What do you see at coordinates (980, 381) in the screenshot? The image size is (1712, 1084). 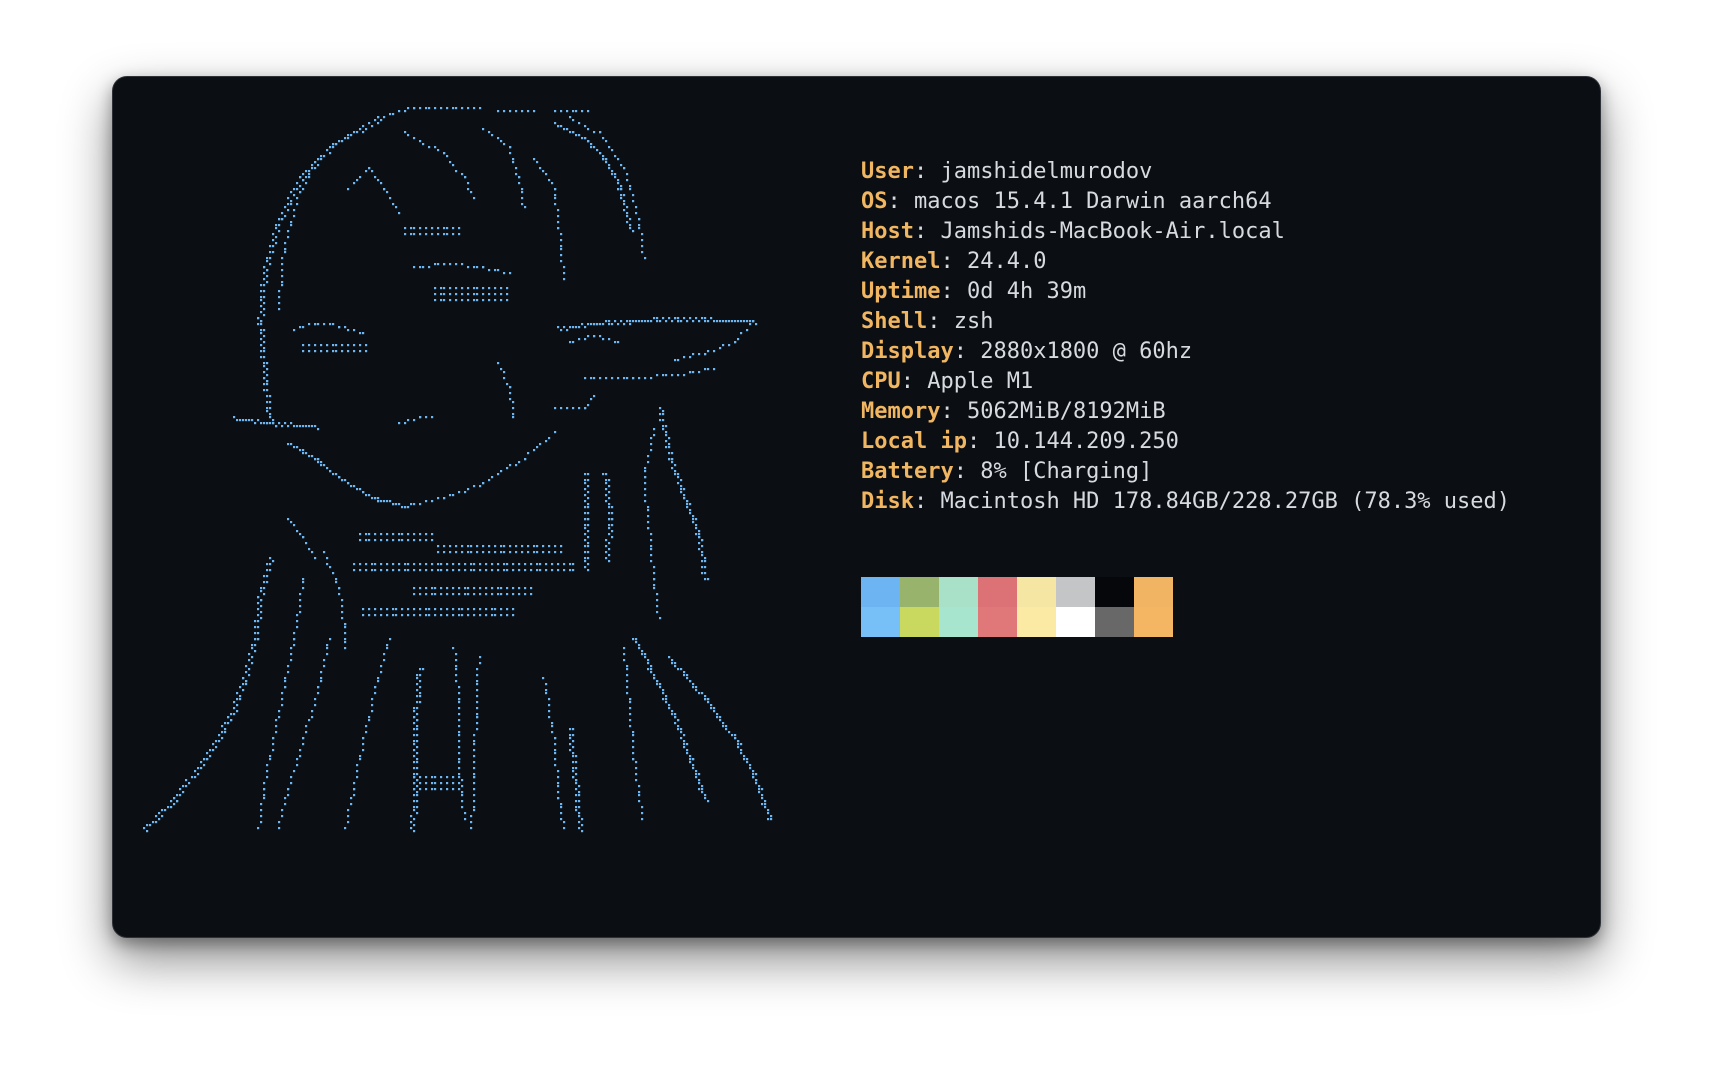 I see `info-value: Apple M1` at bounding box center [980, 381].